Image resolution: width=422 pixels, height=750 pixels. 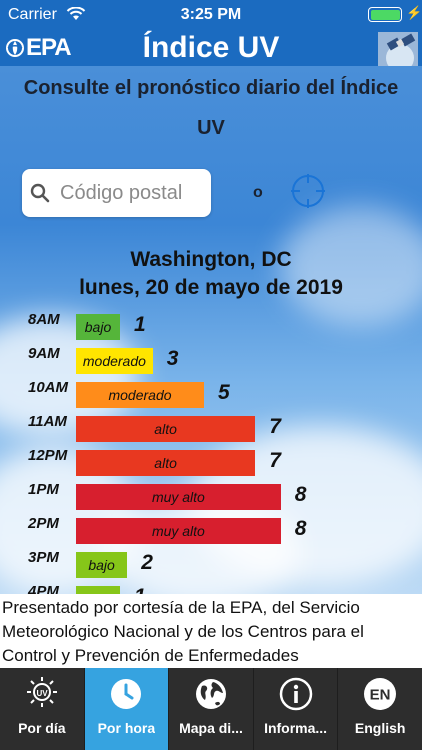 What do you see at coordinates (398, 49) in the screenshot?
I see `satellite-icon` at bounding box center [398, 49].